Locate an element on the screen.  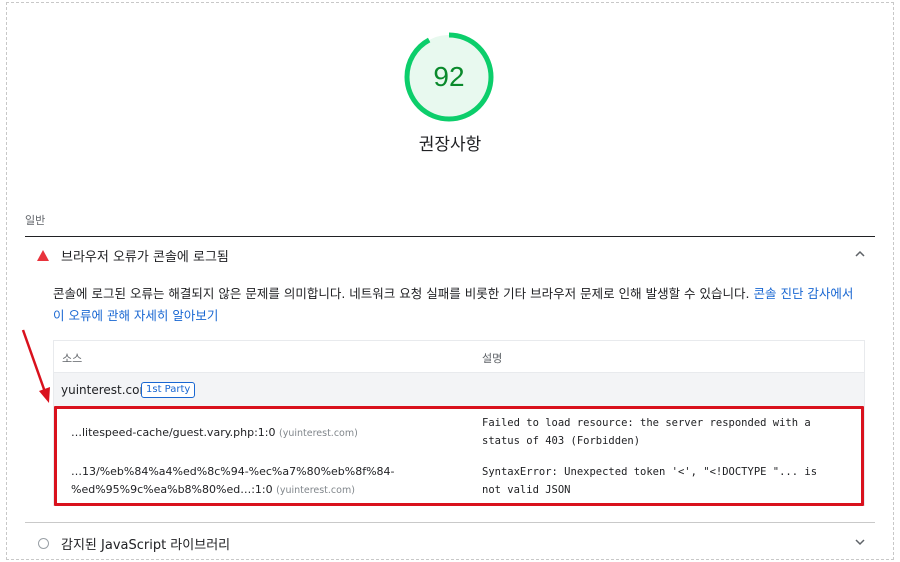
audit-title: 감지된 JavaScript 라이브러리 is located at coordinates (146, 545).